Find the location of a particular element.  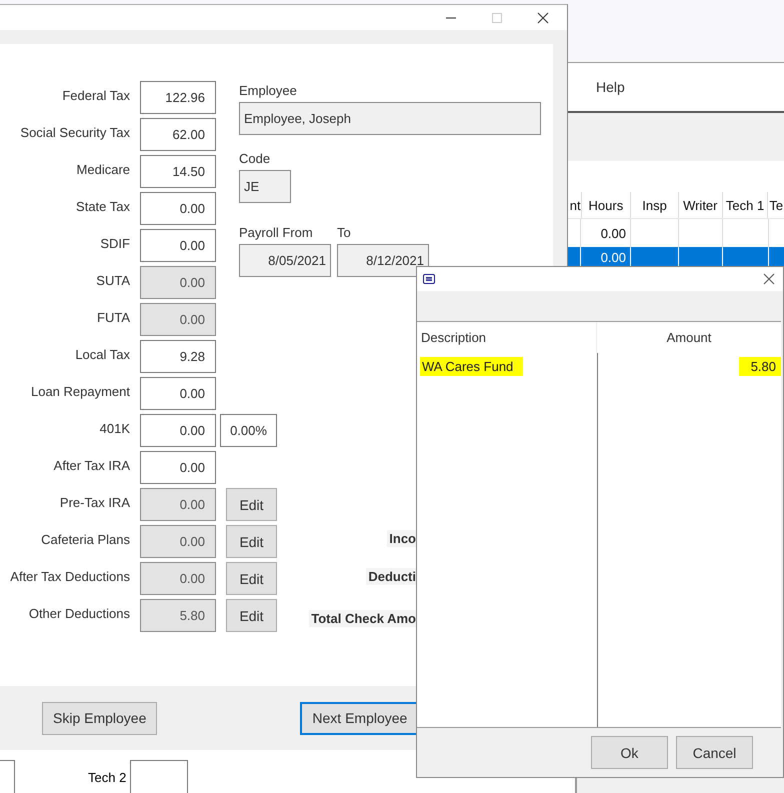

field-label: FUTA is located at coordinates (113, 317).